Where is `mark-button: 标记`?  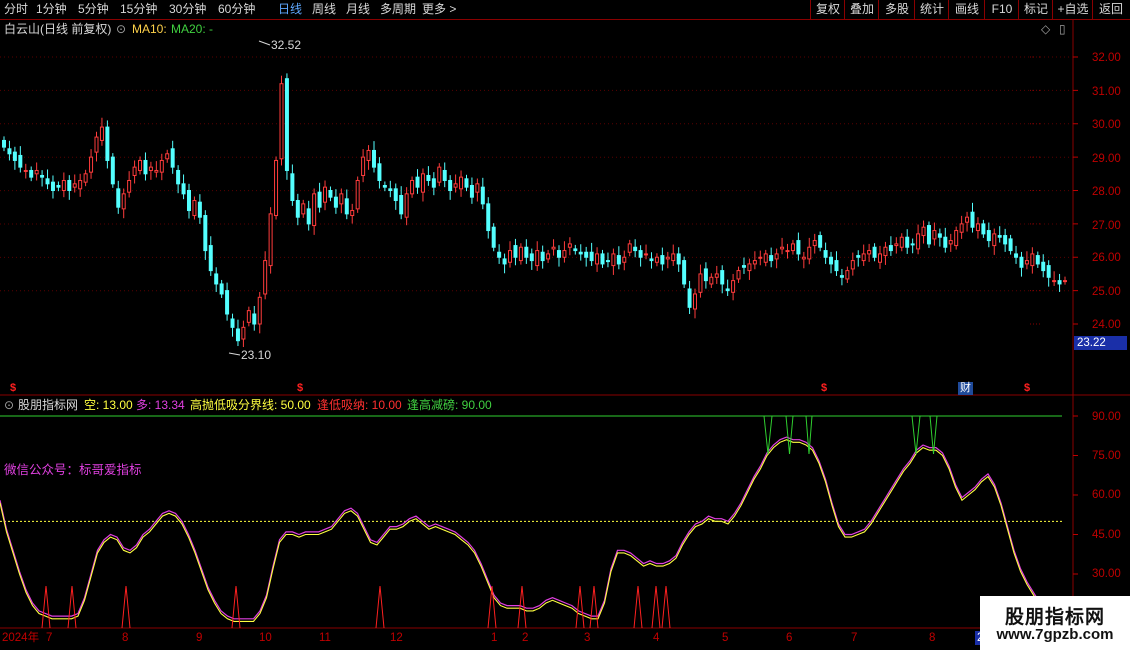
mark-button: 标记 is located at coordinates (1035, 9).